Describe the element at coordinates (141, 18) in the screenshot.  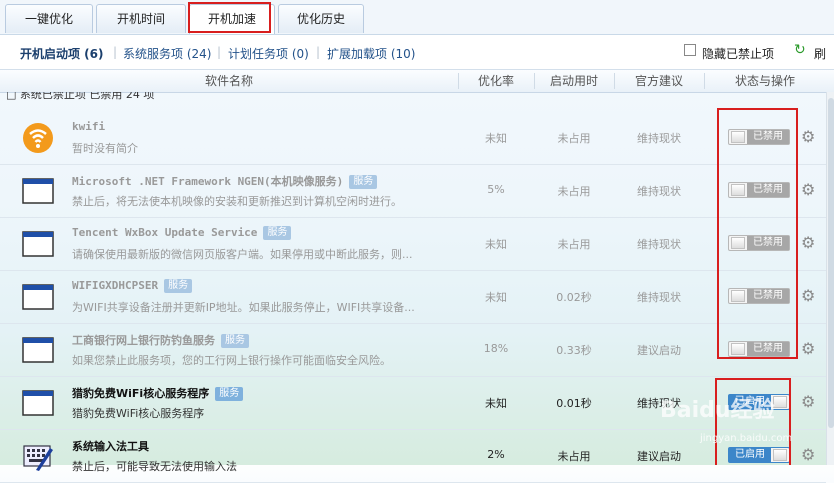
I see `tab-boot-time: 开机时间` at that location.